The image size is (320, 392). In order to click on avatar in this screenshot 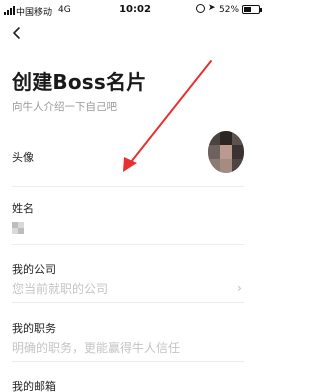, I will do `click(226, 152)`.